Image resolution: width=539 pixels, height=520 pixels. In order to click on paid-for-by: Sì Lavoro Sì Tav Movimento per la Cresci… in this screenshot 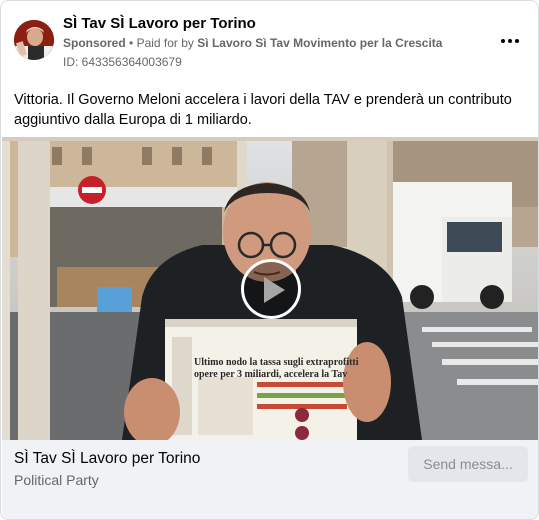, I will do `click(319, 43)`.